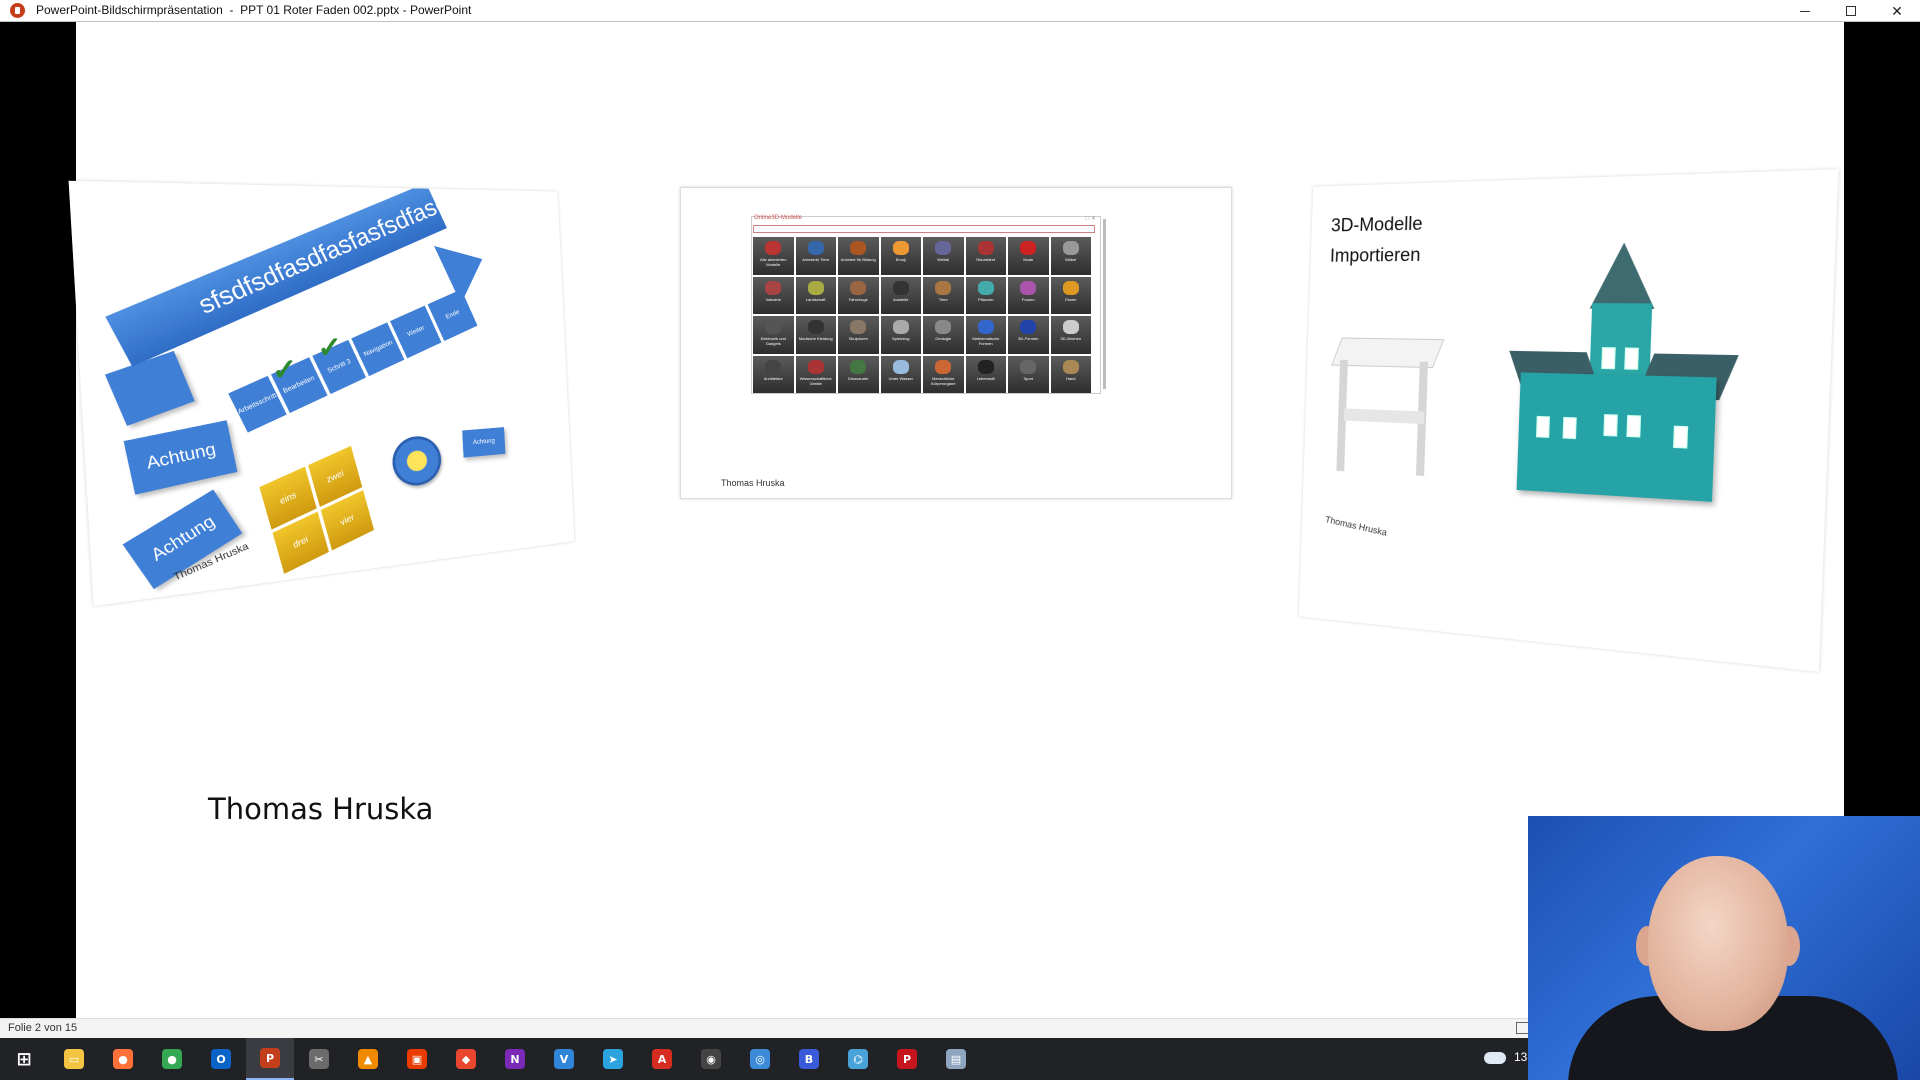 This screenshot has width=1920, height=1080. Describe the element at coordinates (417, 461) in the screenshot. I see `radial-wheel-shape` at that location.